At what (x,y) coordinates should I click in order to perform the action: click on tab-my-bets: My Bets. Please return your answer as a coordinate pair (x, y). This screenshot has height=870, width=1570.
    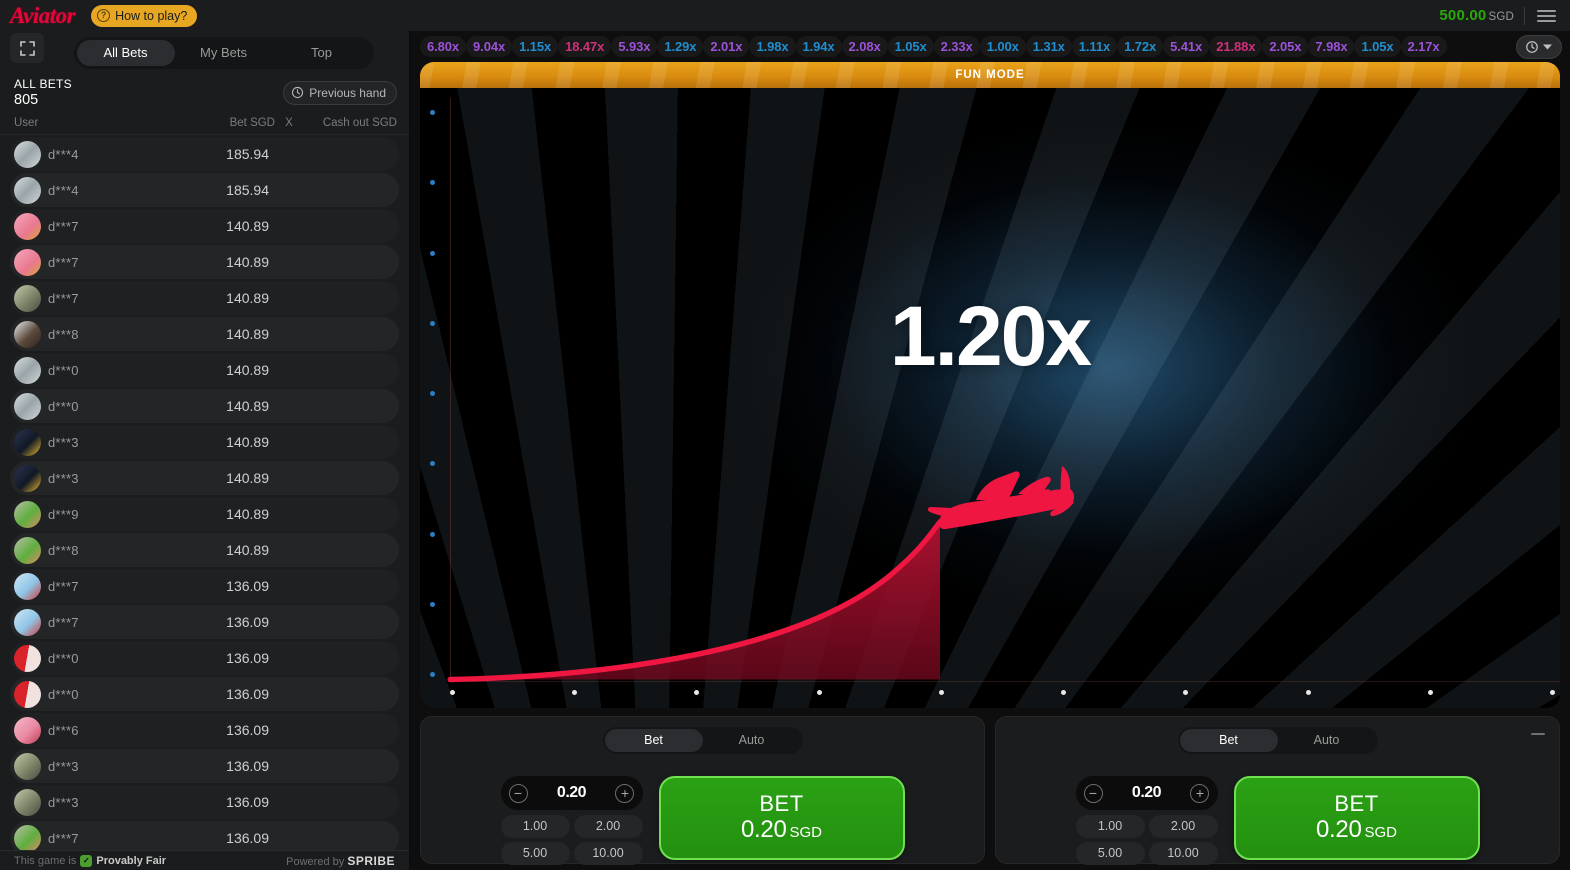
    Looking at the image, I should click on (224, 53).